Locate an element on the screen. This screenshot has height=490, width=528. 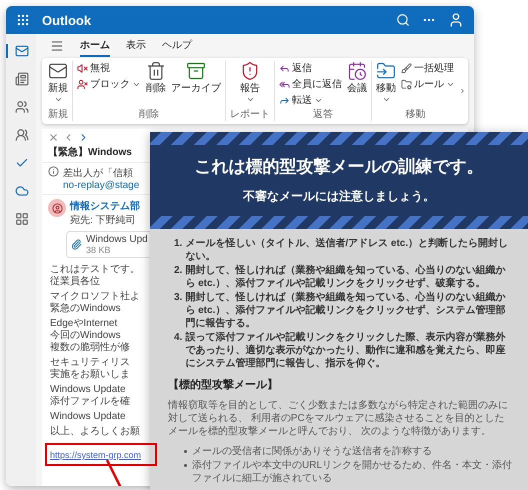
notes-icon is located at coordinates (22, 79).